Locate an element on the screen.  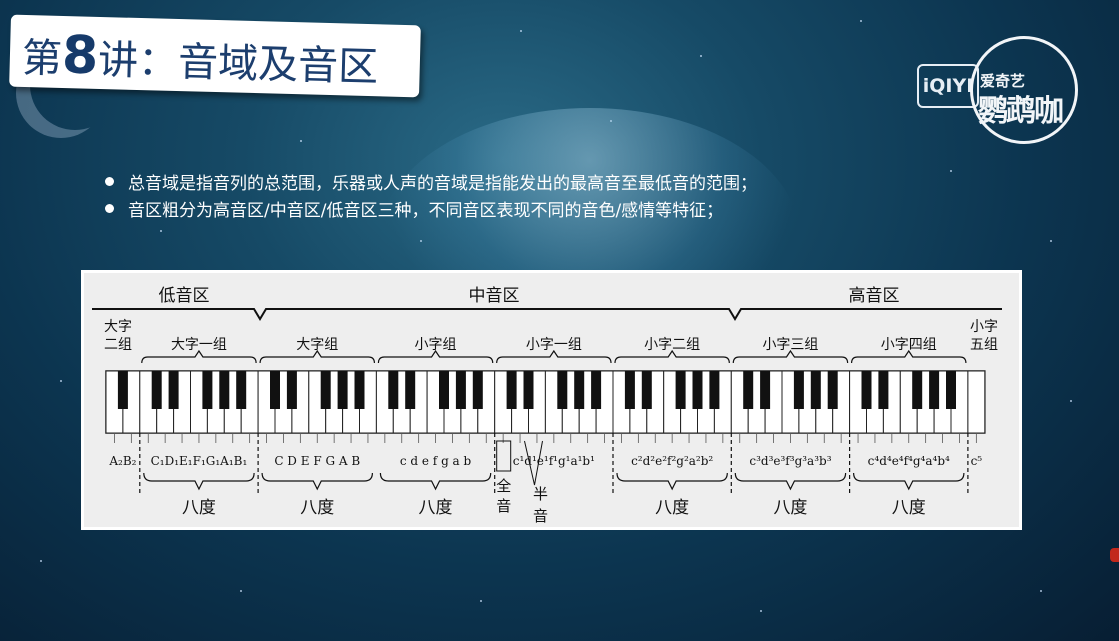
note-names-label: C D E F G A B is located at coordinates (317, 461).